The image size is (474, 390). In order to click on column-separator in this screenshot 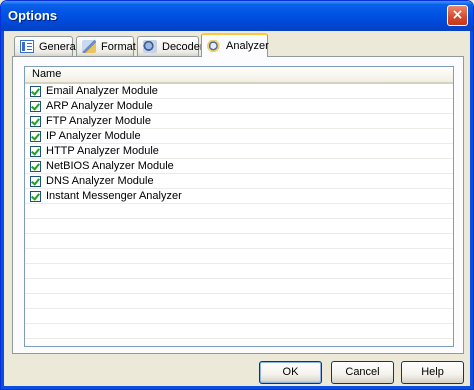, I will do `click(453, 75)`.